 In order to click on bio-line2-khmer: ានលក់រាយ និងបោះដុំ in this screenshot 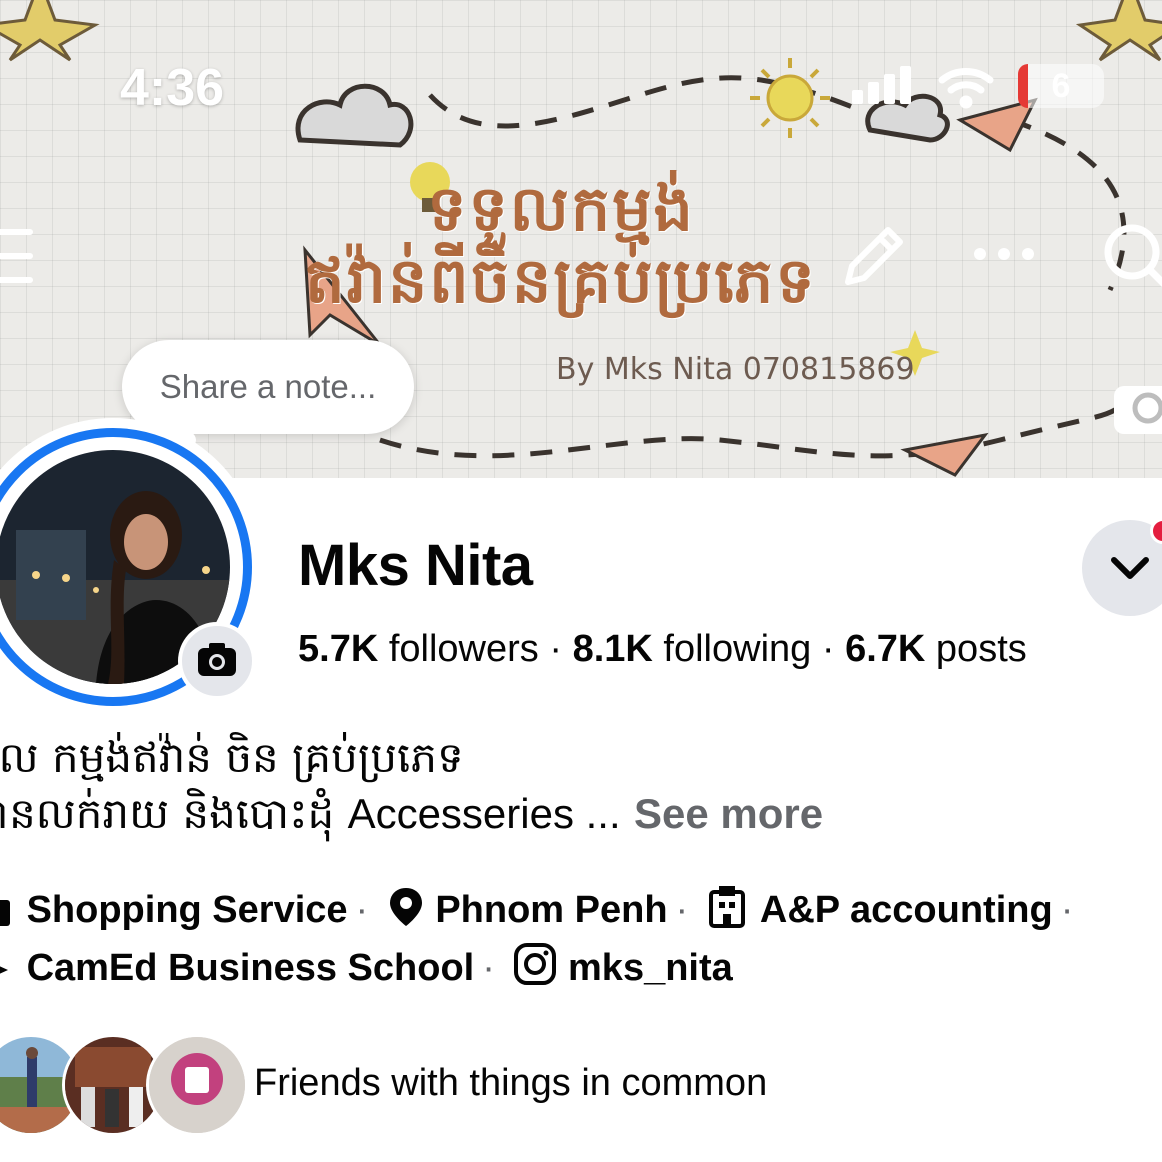, I will do `click(167, 813)`.